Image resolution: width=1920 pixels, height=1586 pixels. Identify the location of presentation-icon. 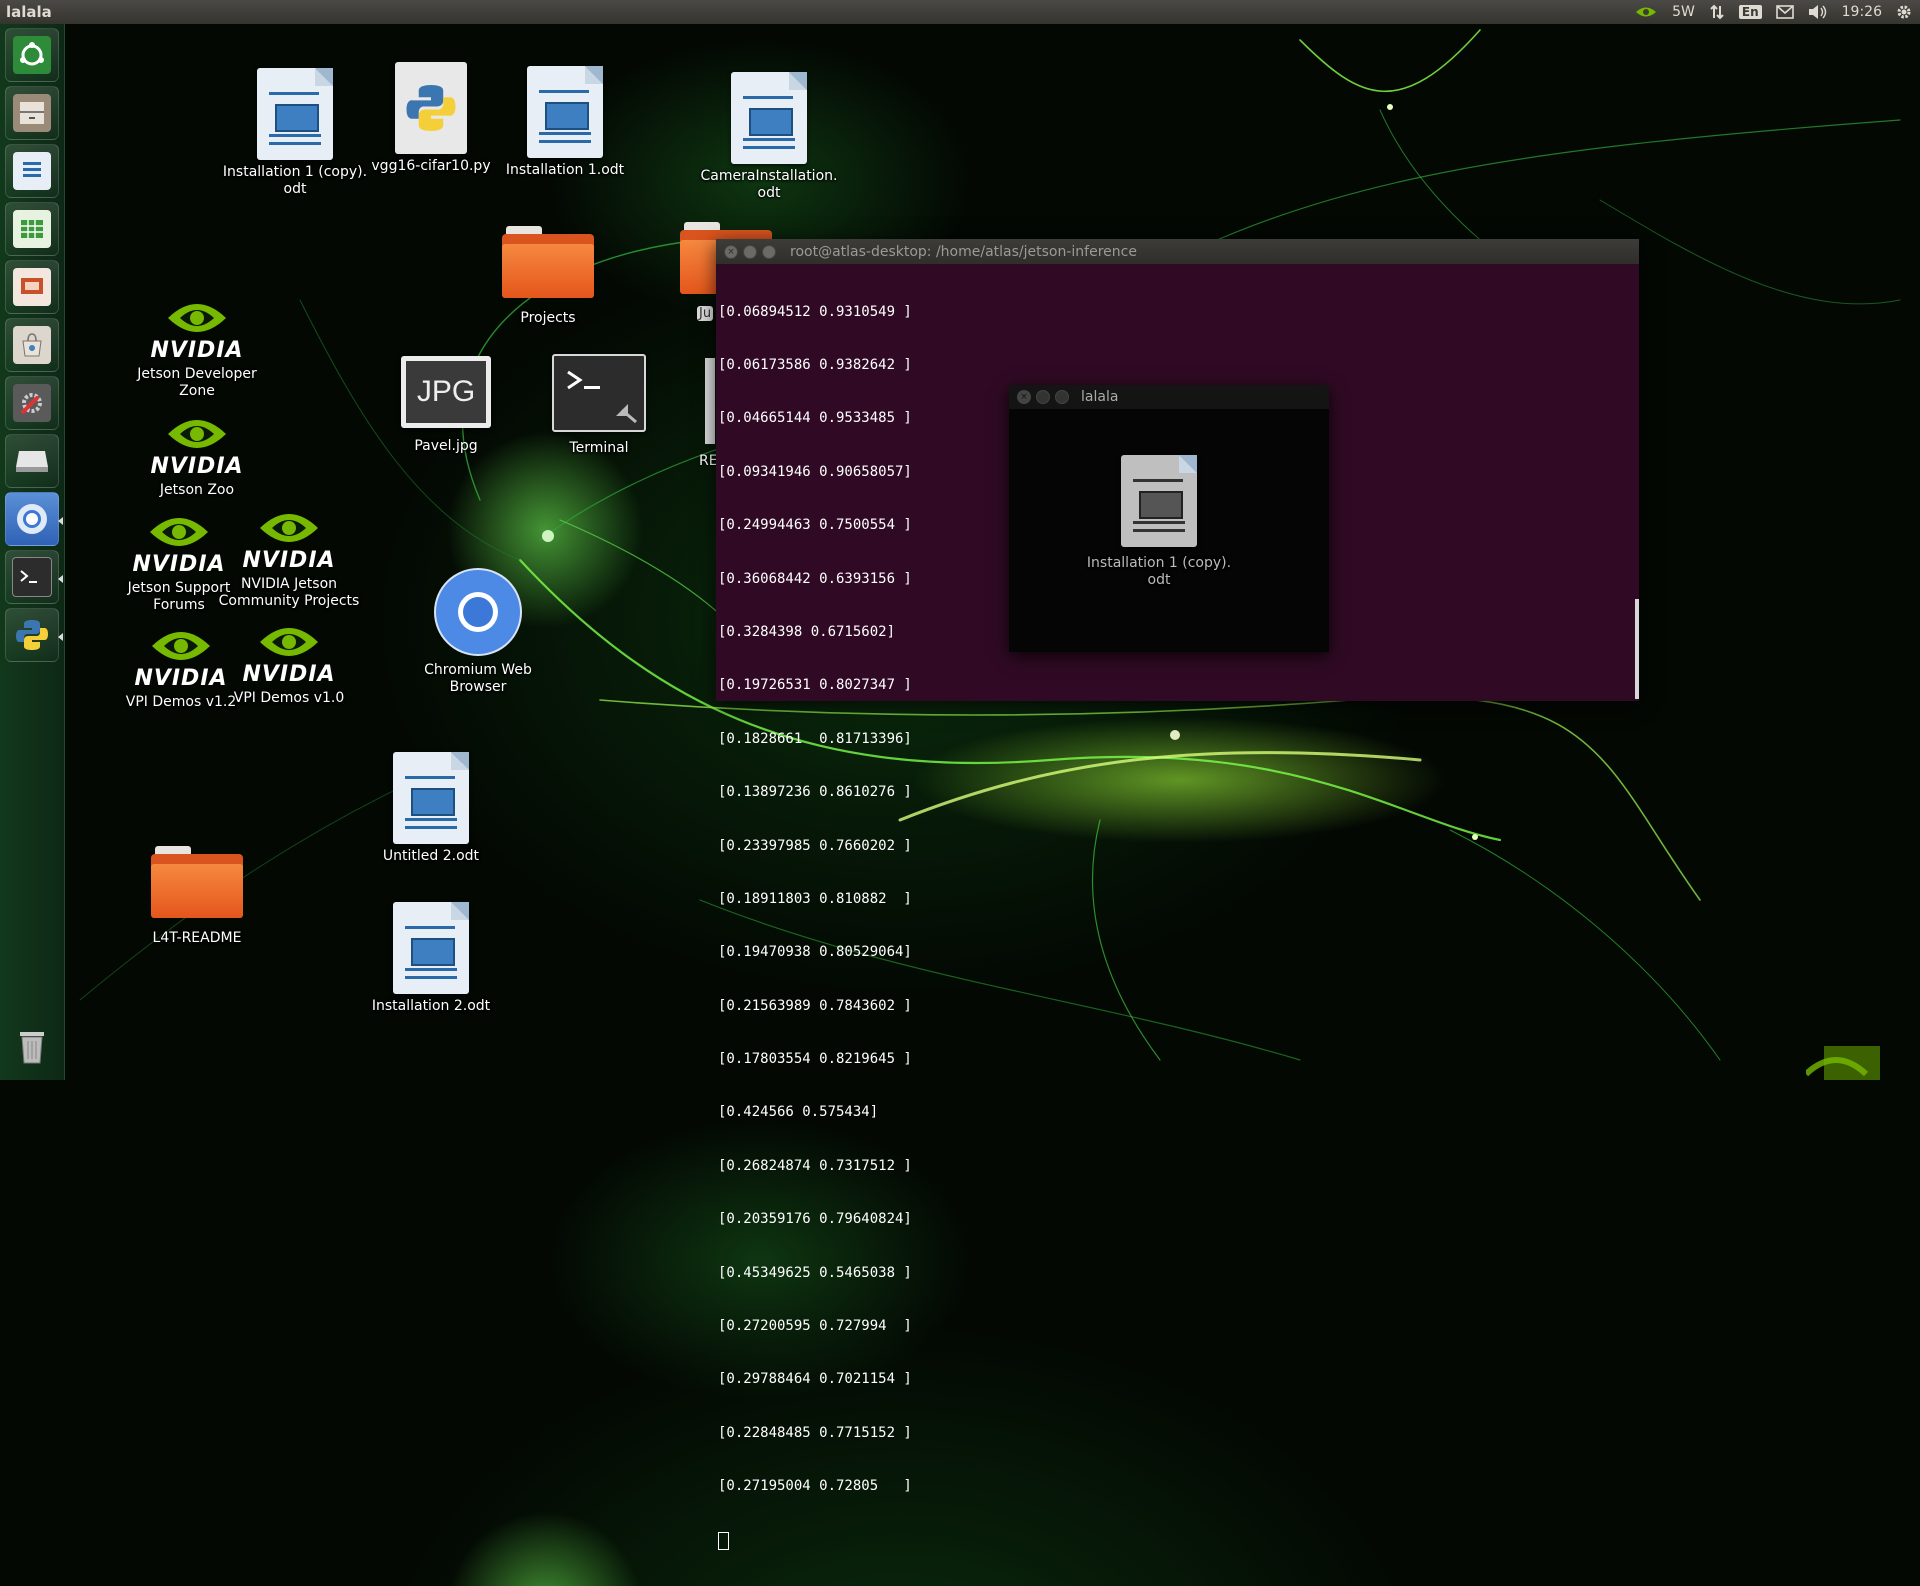
(32, 287).